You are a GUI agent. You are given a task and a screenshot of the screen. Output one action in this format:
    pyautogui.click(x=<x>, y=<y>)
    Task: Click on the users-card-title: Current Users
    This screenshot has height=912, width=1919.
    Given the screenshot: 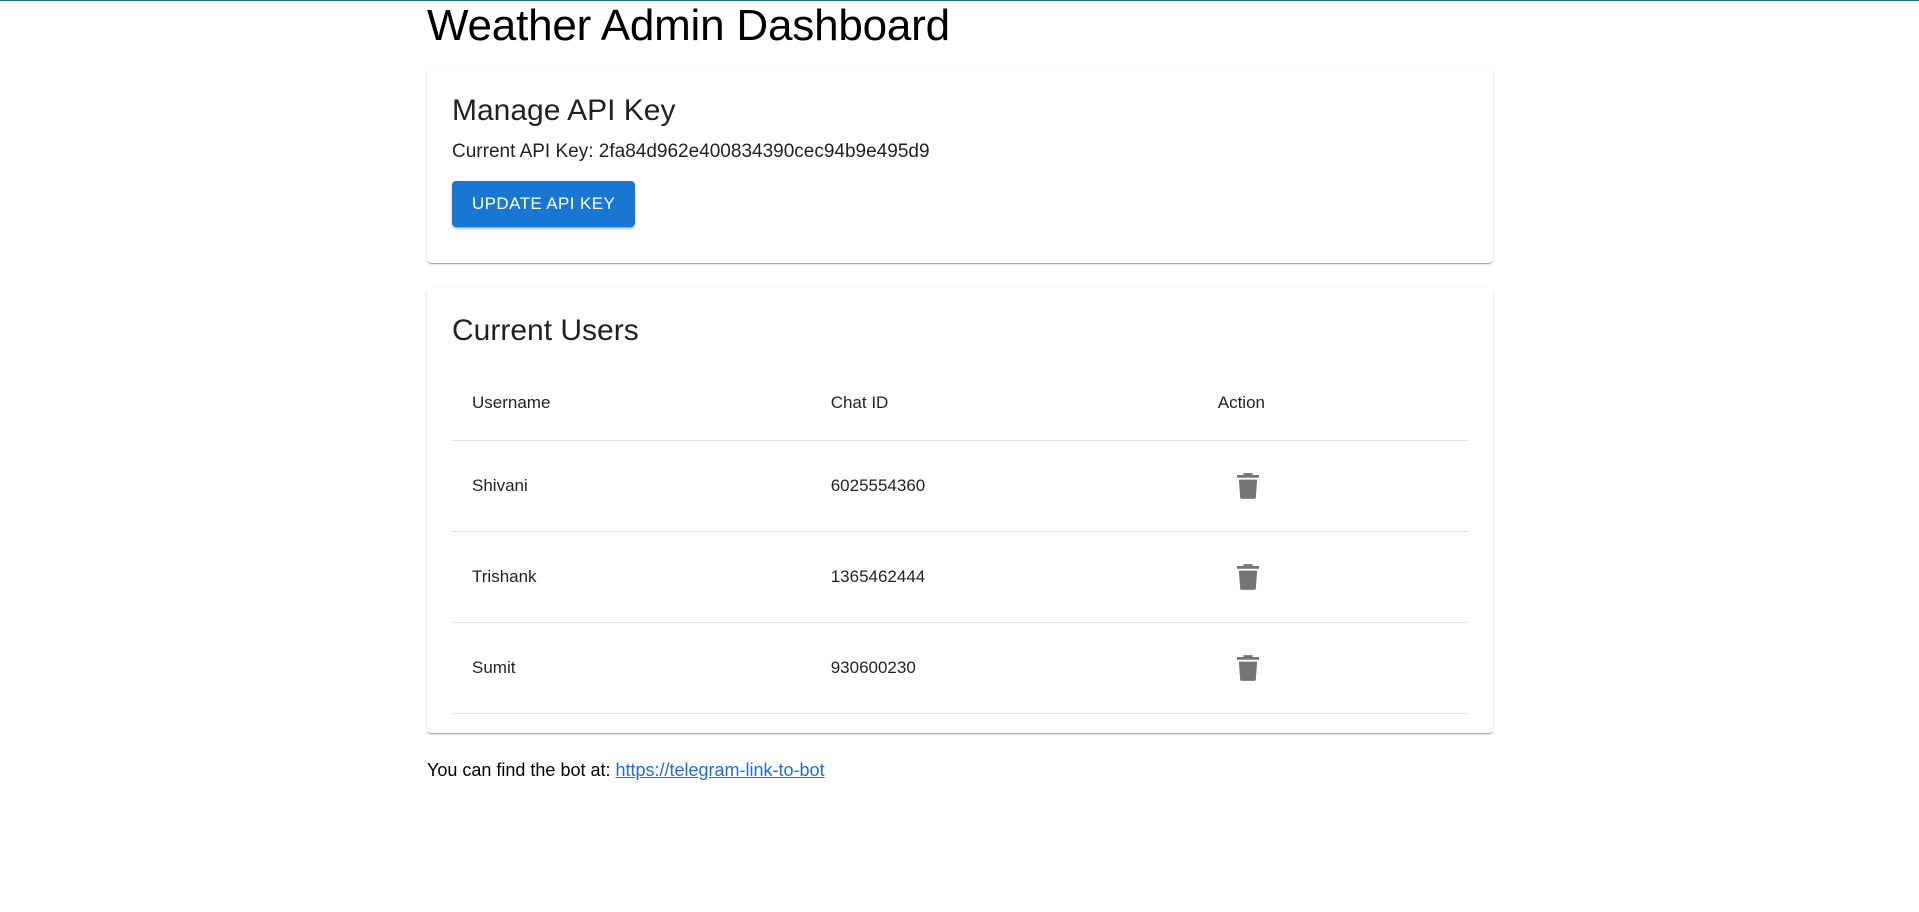 What is the action you would take?
    pyautogui.click(x=545, y=330)
    